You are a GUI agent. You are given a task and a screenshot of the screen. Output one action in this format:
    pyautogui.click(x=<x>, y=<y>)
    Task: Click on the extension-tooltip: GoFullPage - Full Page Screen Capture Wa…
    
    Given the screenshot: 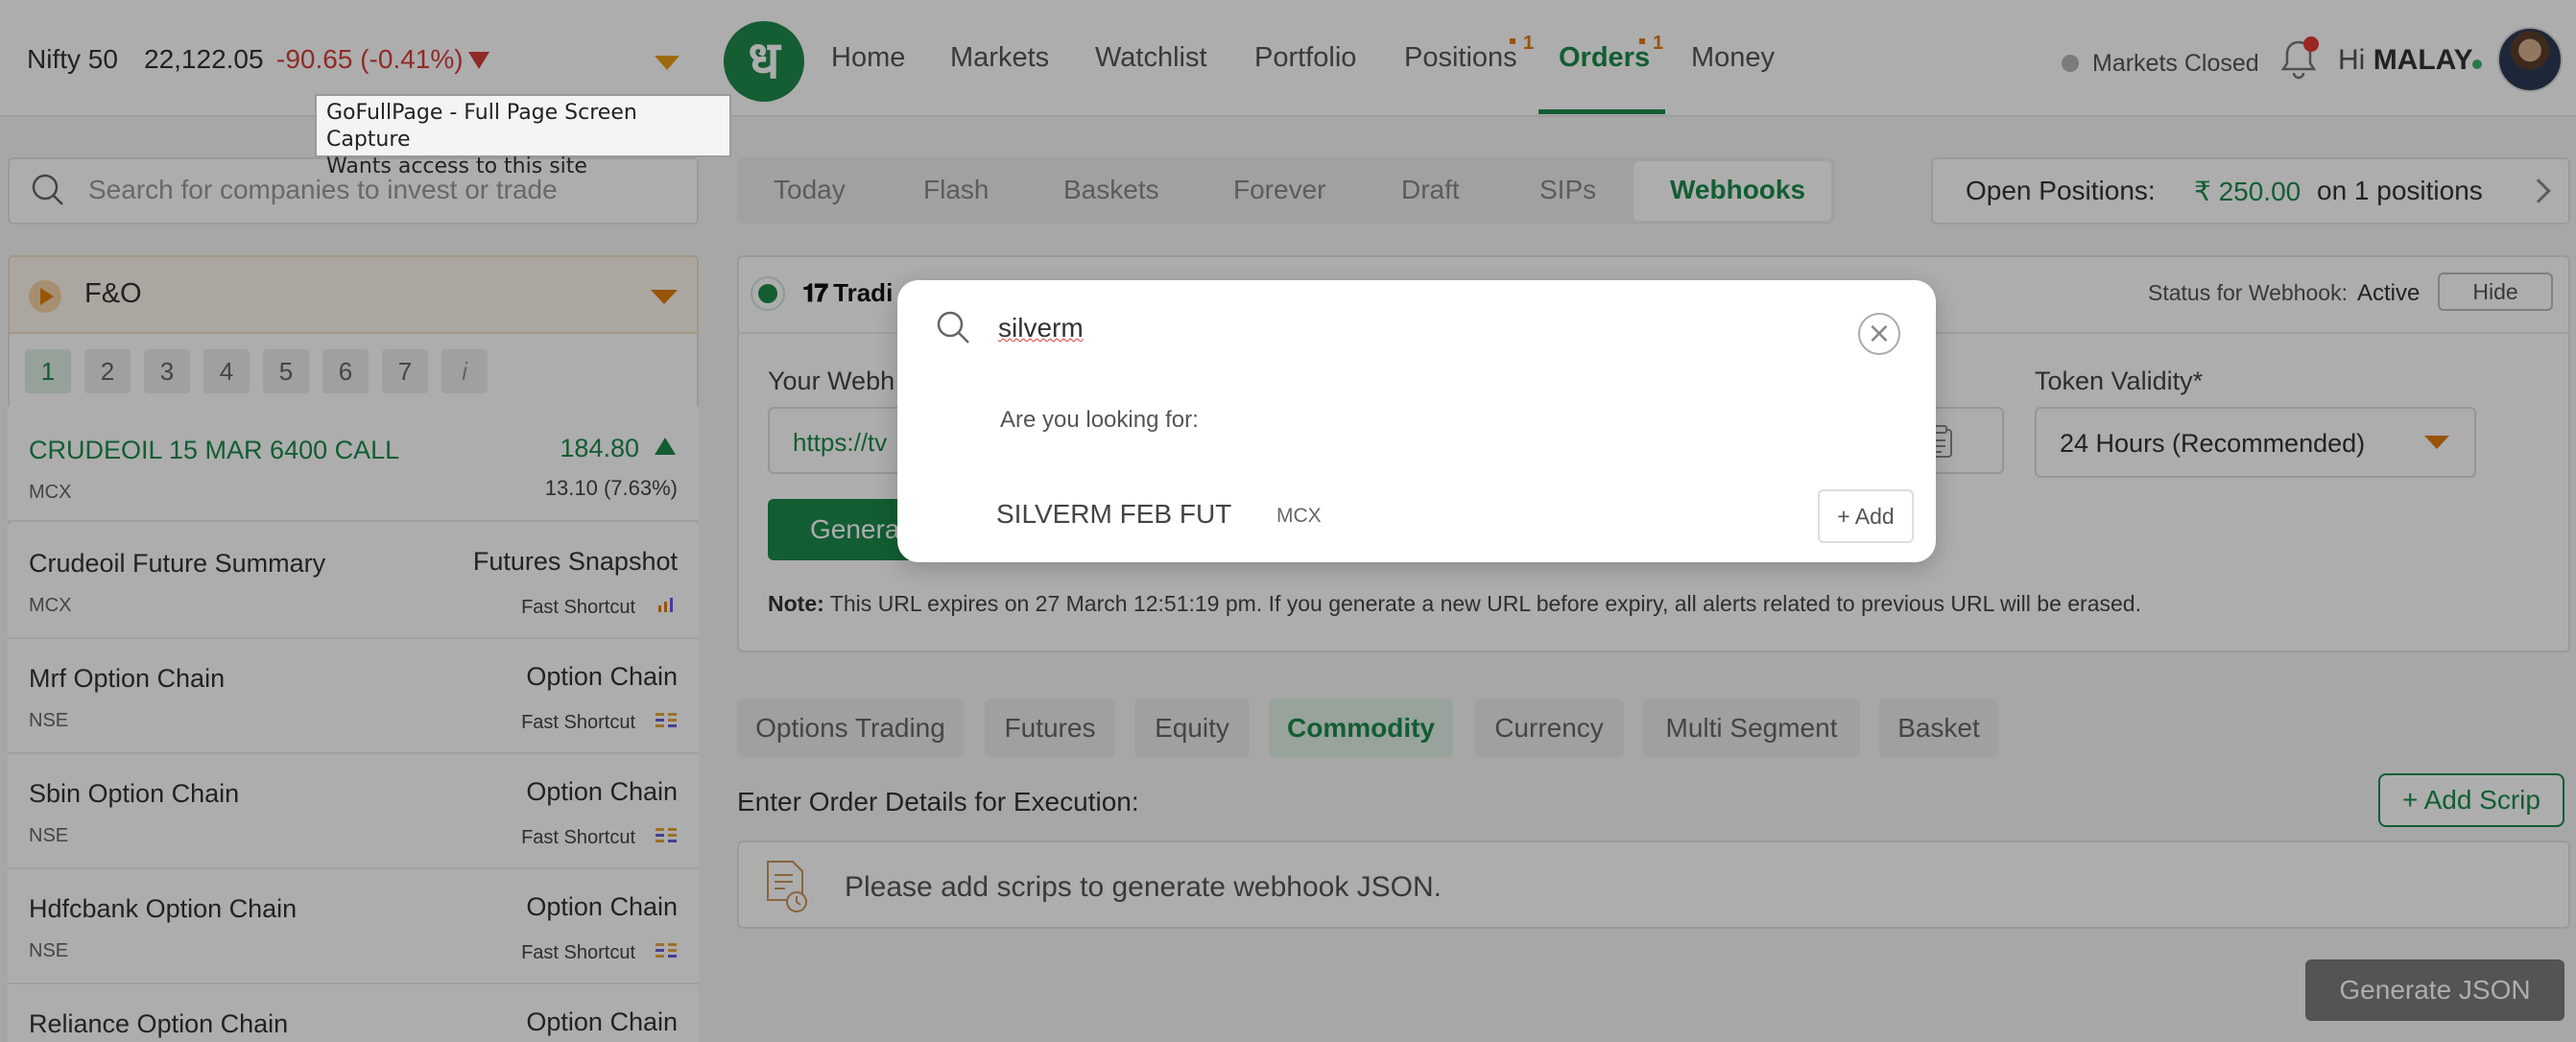 What is the action you would take?
    pyautogui.click(x=523, y=136)
    